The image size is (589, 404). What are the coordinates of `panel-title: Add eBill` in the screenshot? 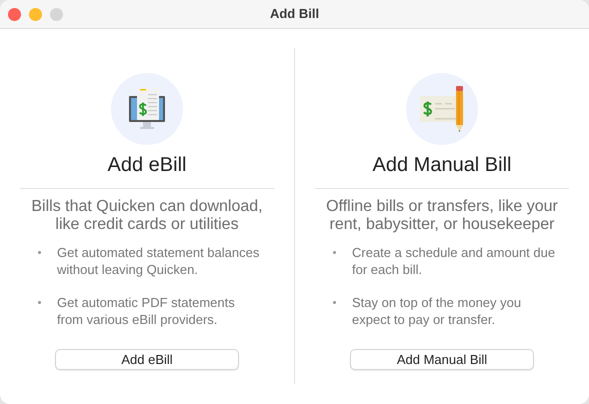 It's located at (147, 165).